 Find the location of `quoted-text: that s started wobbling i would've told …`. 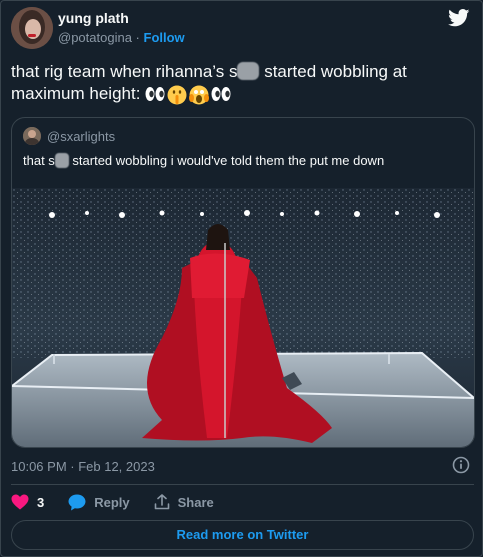

quoted-text: that s started wobbling i would've told … is located at coordinates (203, 160).